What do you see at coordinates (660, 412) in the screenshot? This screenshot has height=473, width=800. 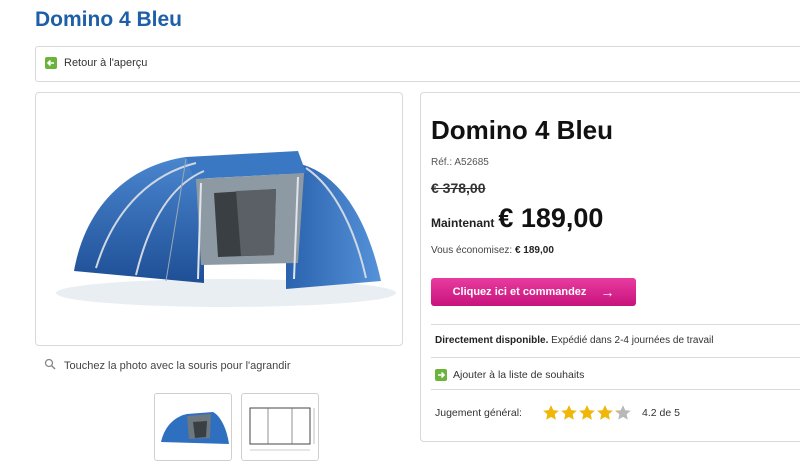 I see `rating-text: 4.2 de 5` at bounding box center [660, 412].